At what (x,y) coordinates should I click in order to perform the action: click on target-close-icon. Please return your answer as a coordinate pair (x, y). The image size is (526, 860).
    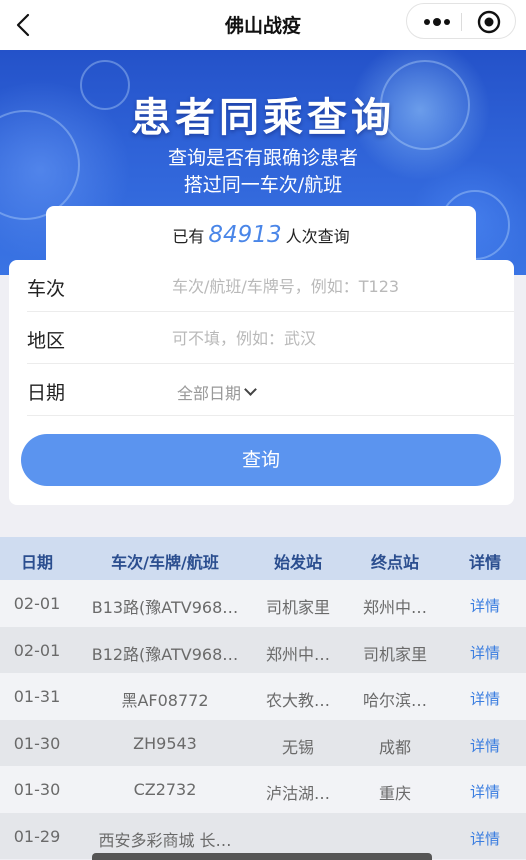
    Looking at the image, I should click on (489, 22).